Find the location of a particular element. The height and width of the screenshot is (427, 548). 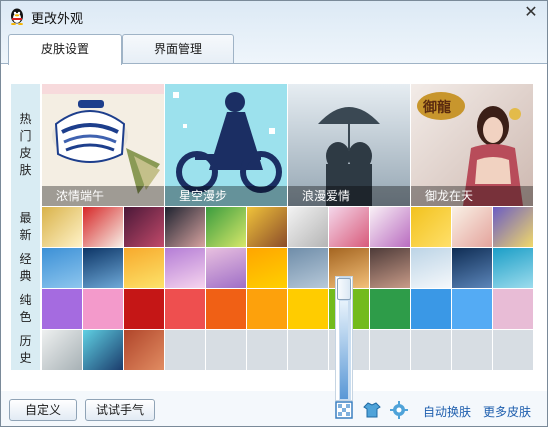

svg-text: 御龍 is located at coordinates (436, 107).